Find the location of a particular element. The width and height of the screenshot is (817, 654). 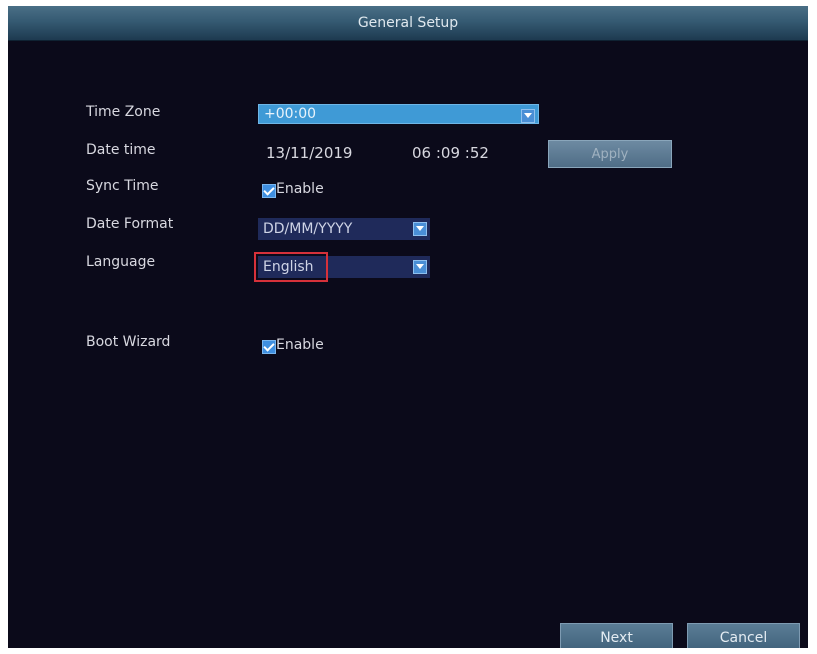

boot-wizard-enable-label: Enable is located at coordinates (300, 345).